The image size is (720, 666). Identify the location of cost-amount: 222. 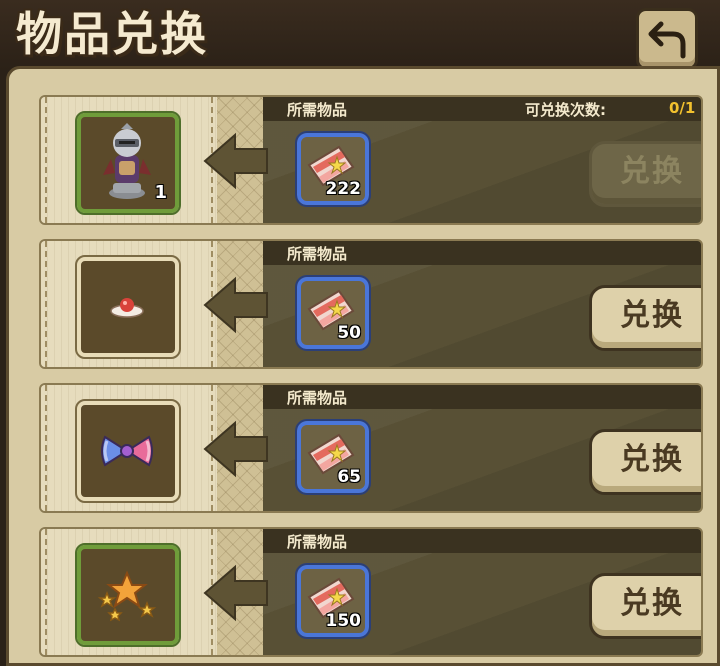
(343, 189).